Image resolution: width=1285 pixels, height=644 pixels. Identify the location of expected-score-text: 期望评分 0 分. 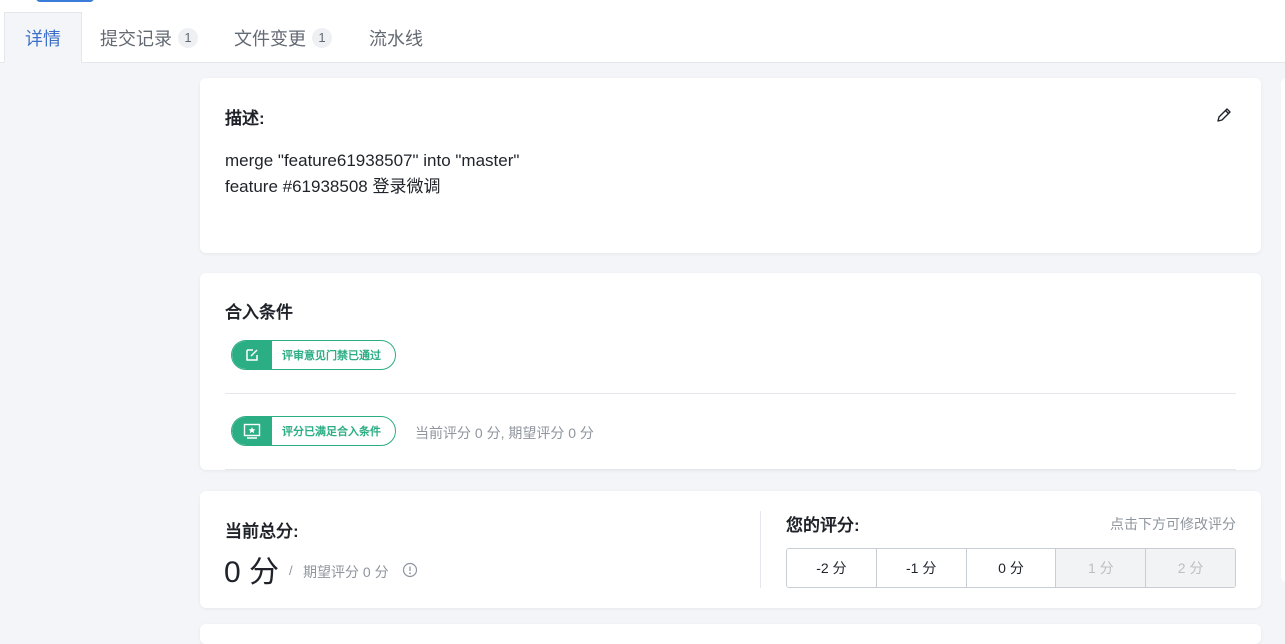
(346, 572).